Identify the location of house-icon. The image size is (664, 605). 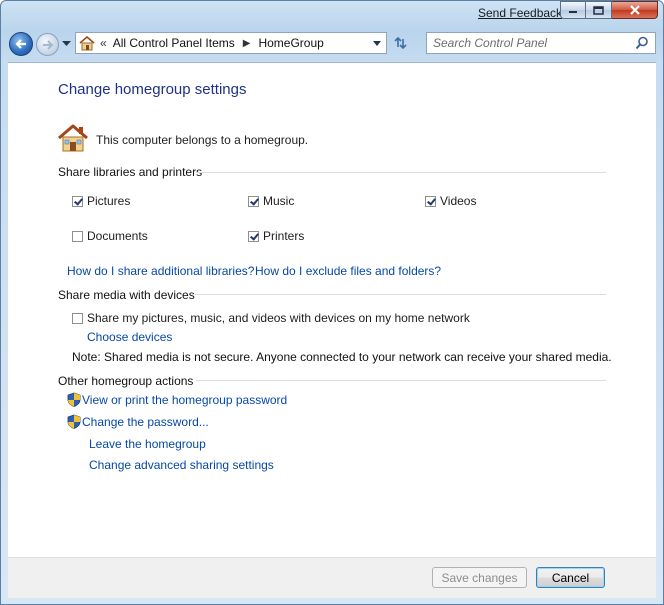
(73, 138).